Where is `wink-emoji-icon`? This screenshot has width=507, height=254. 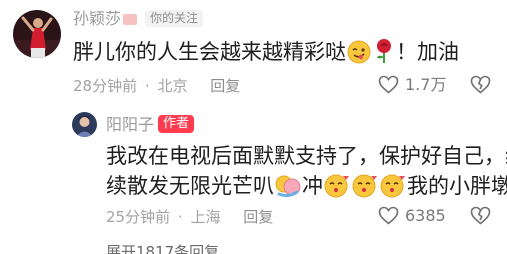
wink-emoji-icon is located at coordinates (359, 56).